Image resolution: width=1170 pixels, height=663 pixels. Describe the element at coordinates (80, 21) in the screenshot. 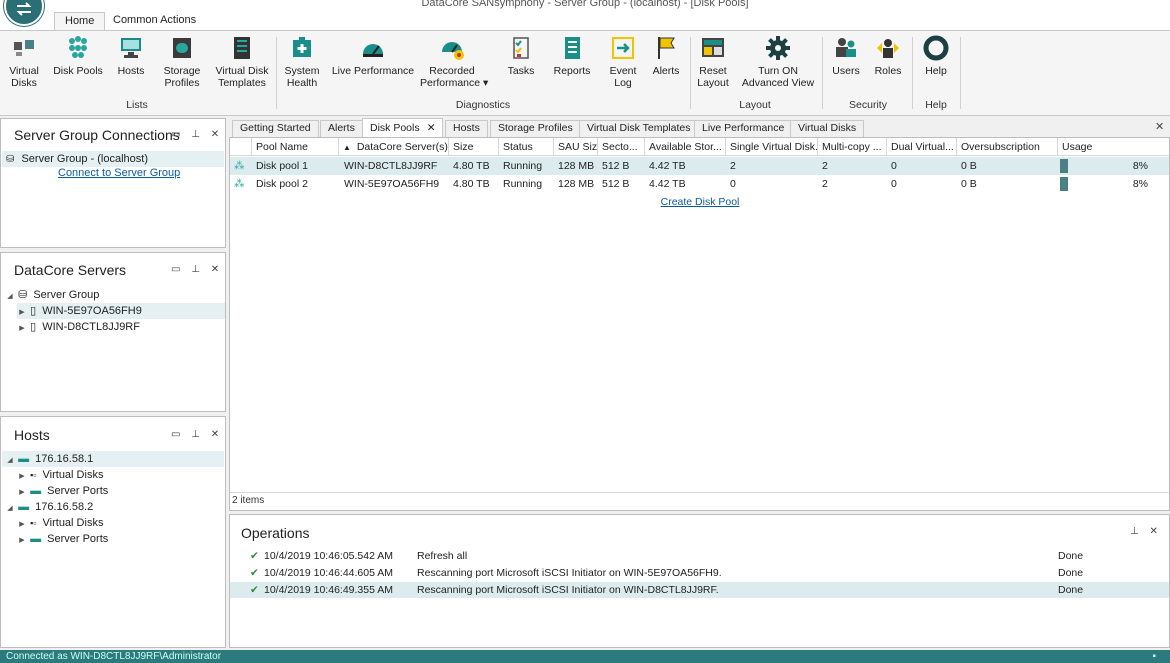

I see `ribbon-tab-home: Home` at that location.